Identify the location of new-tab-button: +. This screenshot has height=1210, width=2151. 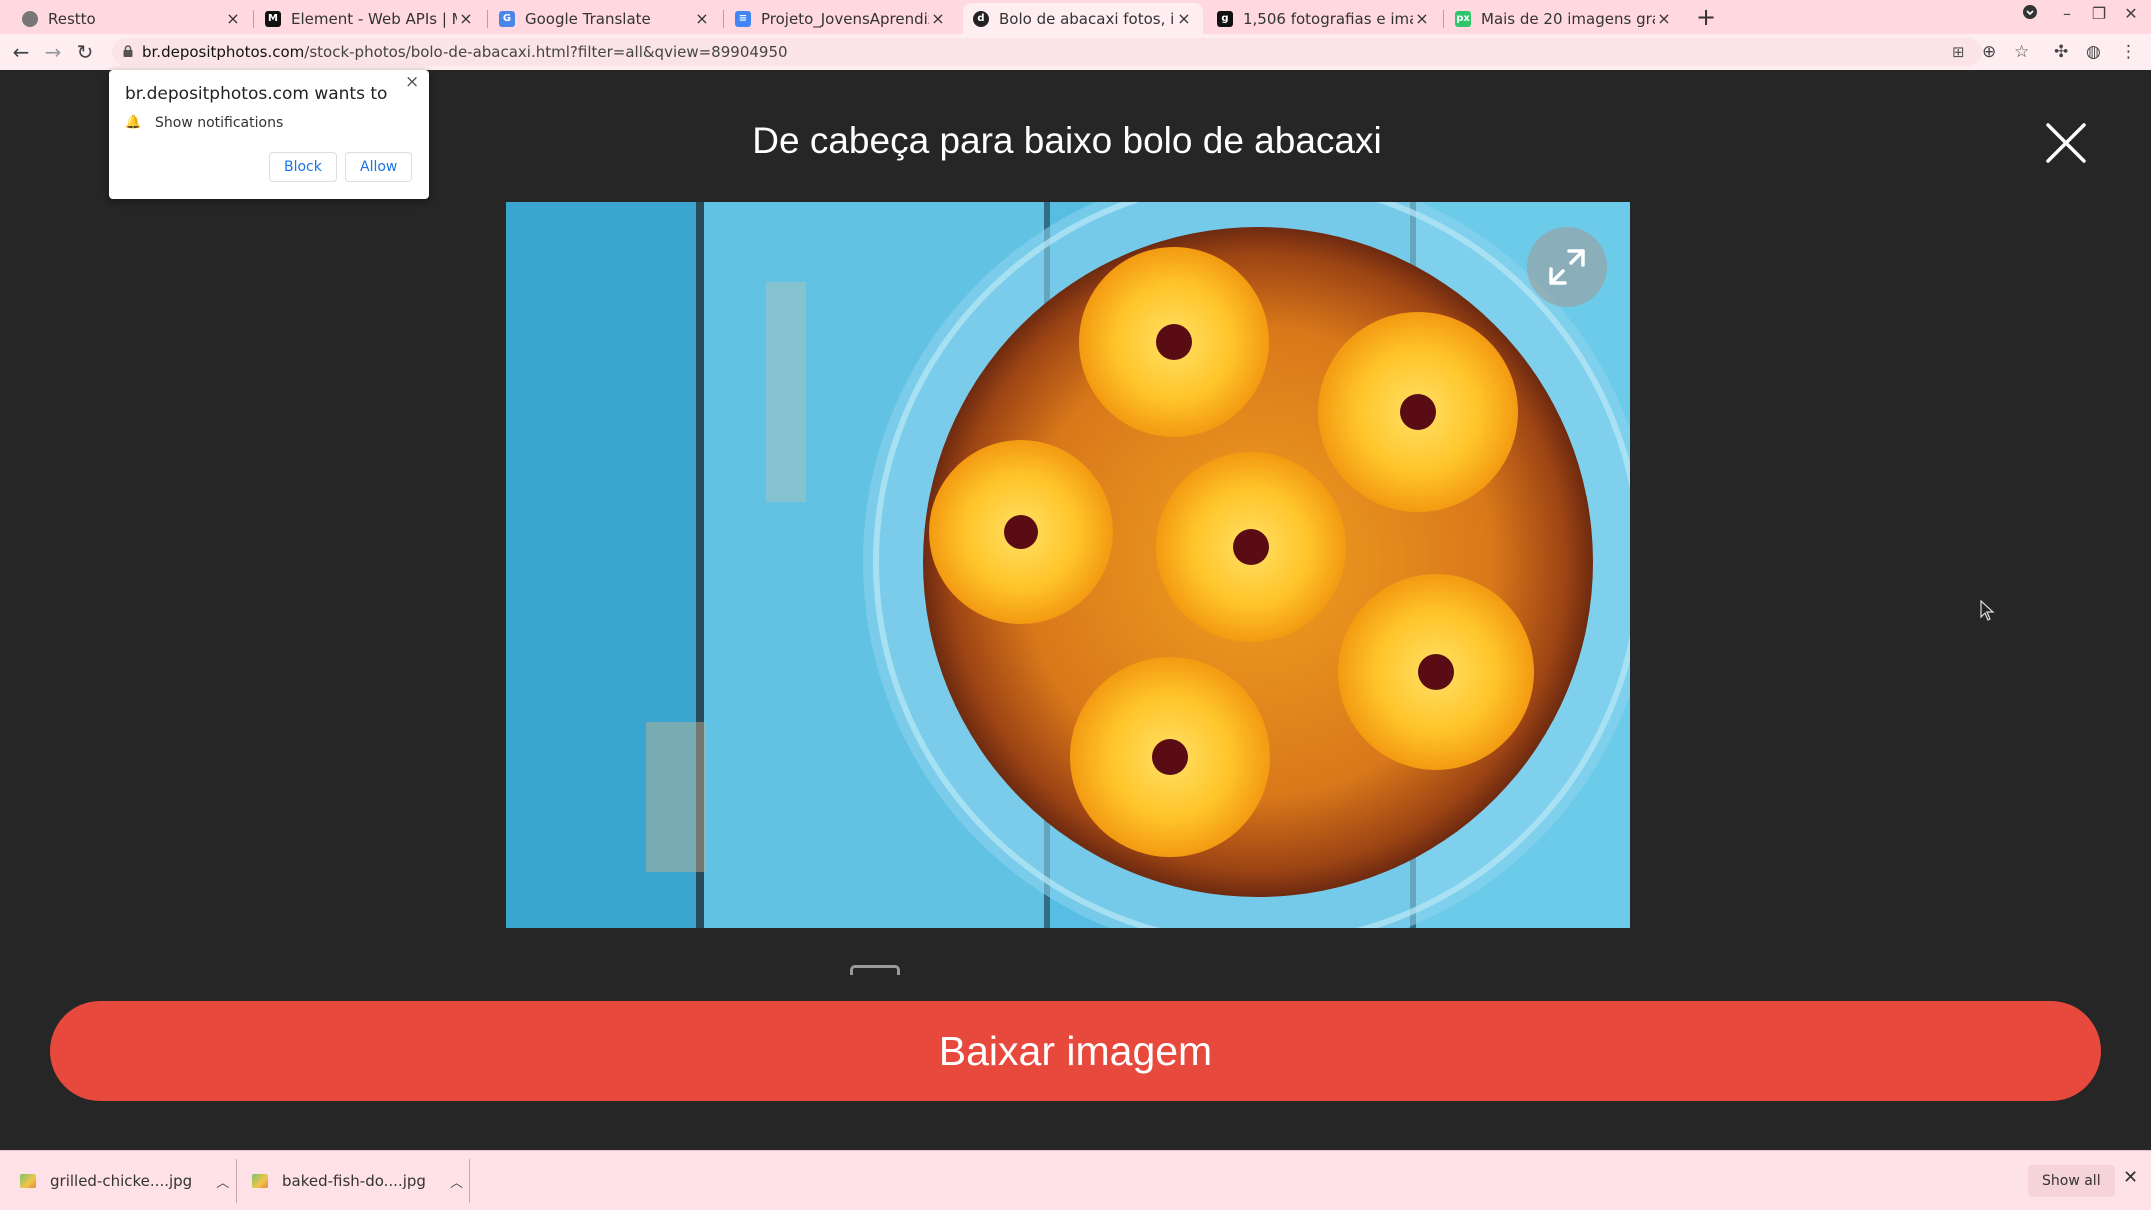
(1706, 17).